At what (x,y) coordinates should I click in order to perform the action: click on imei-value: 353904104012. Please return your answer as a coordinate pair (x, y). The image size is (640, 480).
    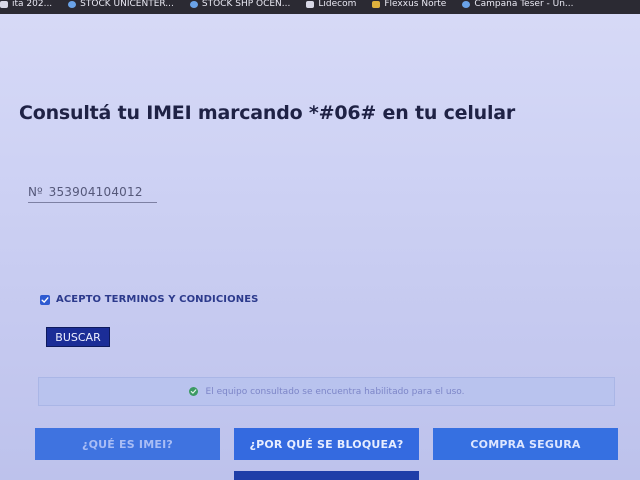
    Looking at the image, I should click on (95, 192).